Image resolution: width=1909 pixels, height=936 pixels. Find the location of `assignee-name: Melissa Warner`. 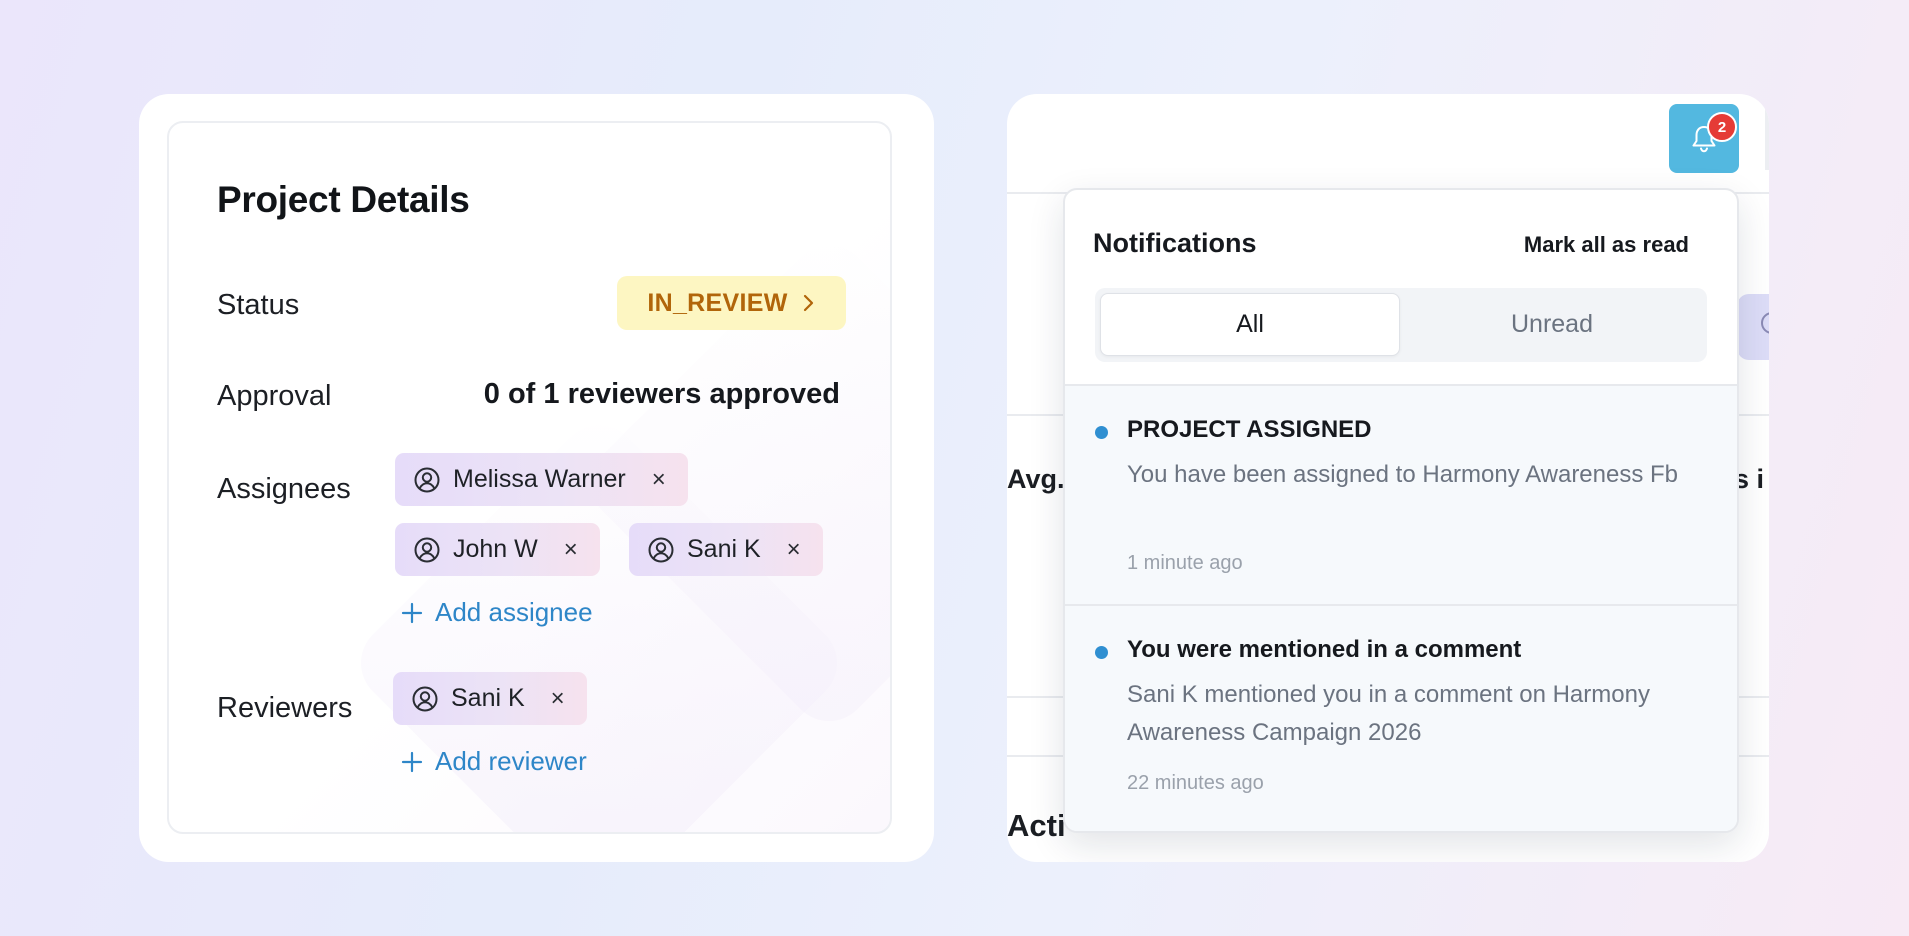

assignee-name: Melissa Warner is located at coordinates (539, 479).